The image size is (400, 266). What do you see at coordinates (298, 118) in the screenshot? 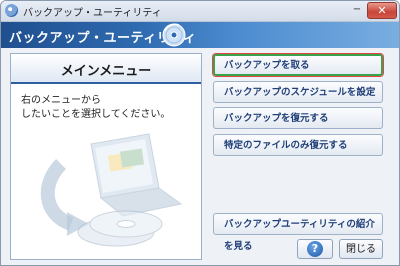
I see `restore-backup-button: バックアップを復元する` at bounding box center [298, 118].